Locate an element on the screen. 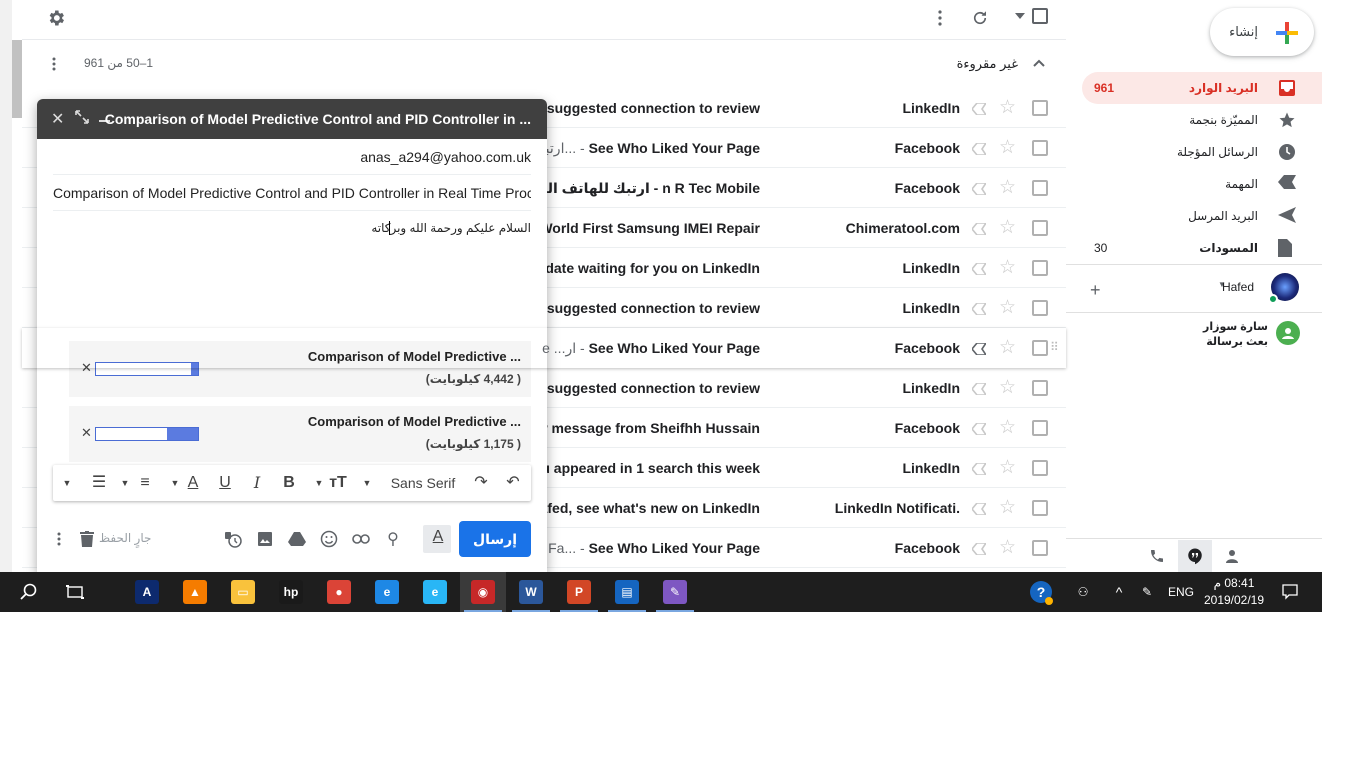  drag-handle-icon: ⠿ is located at coordinates (1054, 347).